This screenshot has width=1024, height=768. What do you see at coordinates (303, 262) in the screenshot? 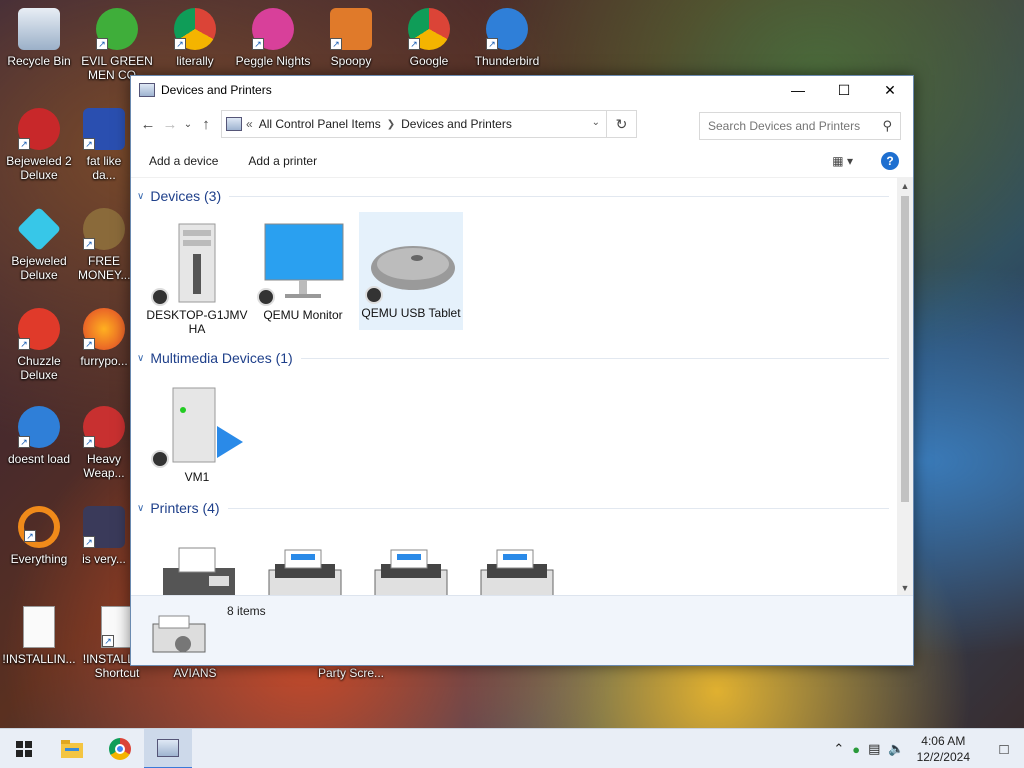
I see `monitor-icon` at bounding box center [303, 262].